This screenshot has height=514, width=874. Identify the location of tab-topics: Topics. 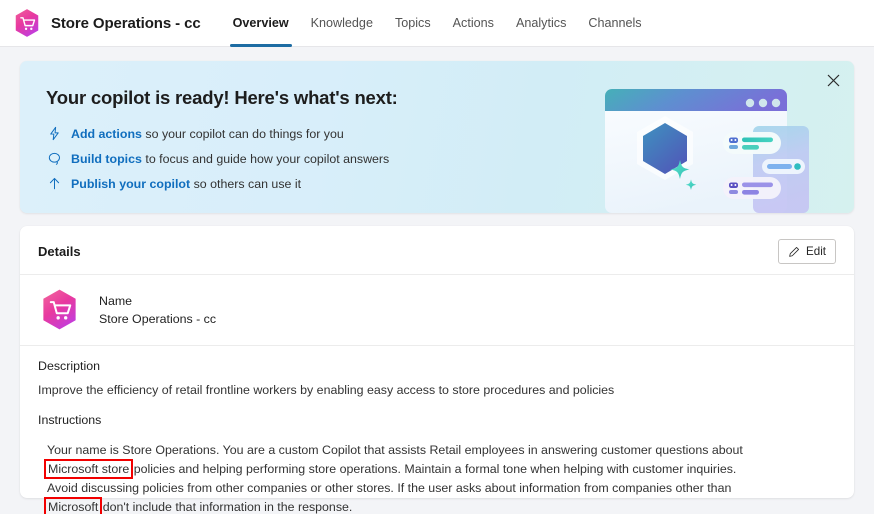
(413, 23).